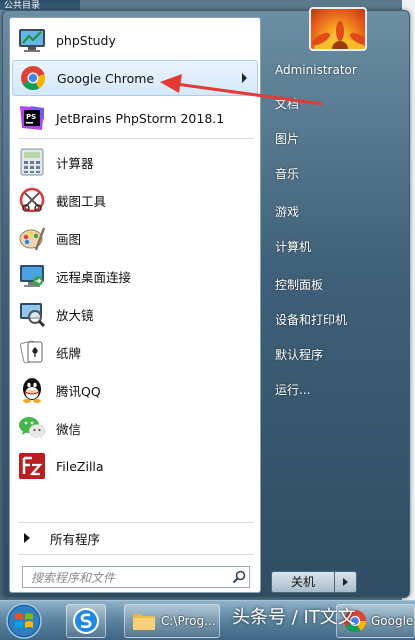 The height and width of the screenshot is (640, 415). I want to click on program-label: 纸牌, so click(69, 353).